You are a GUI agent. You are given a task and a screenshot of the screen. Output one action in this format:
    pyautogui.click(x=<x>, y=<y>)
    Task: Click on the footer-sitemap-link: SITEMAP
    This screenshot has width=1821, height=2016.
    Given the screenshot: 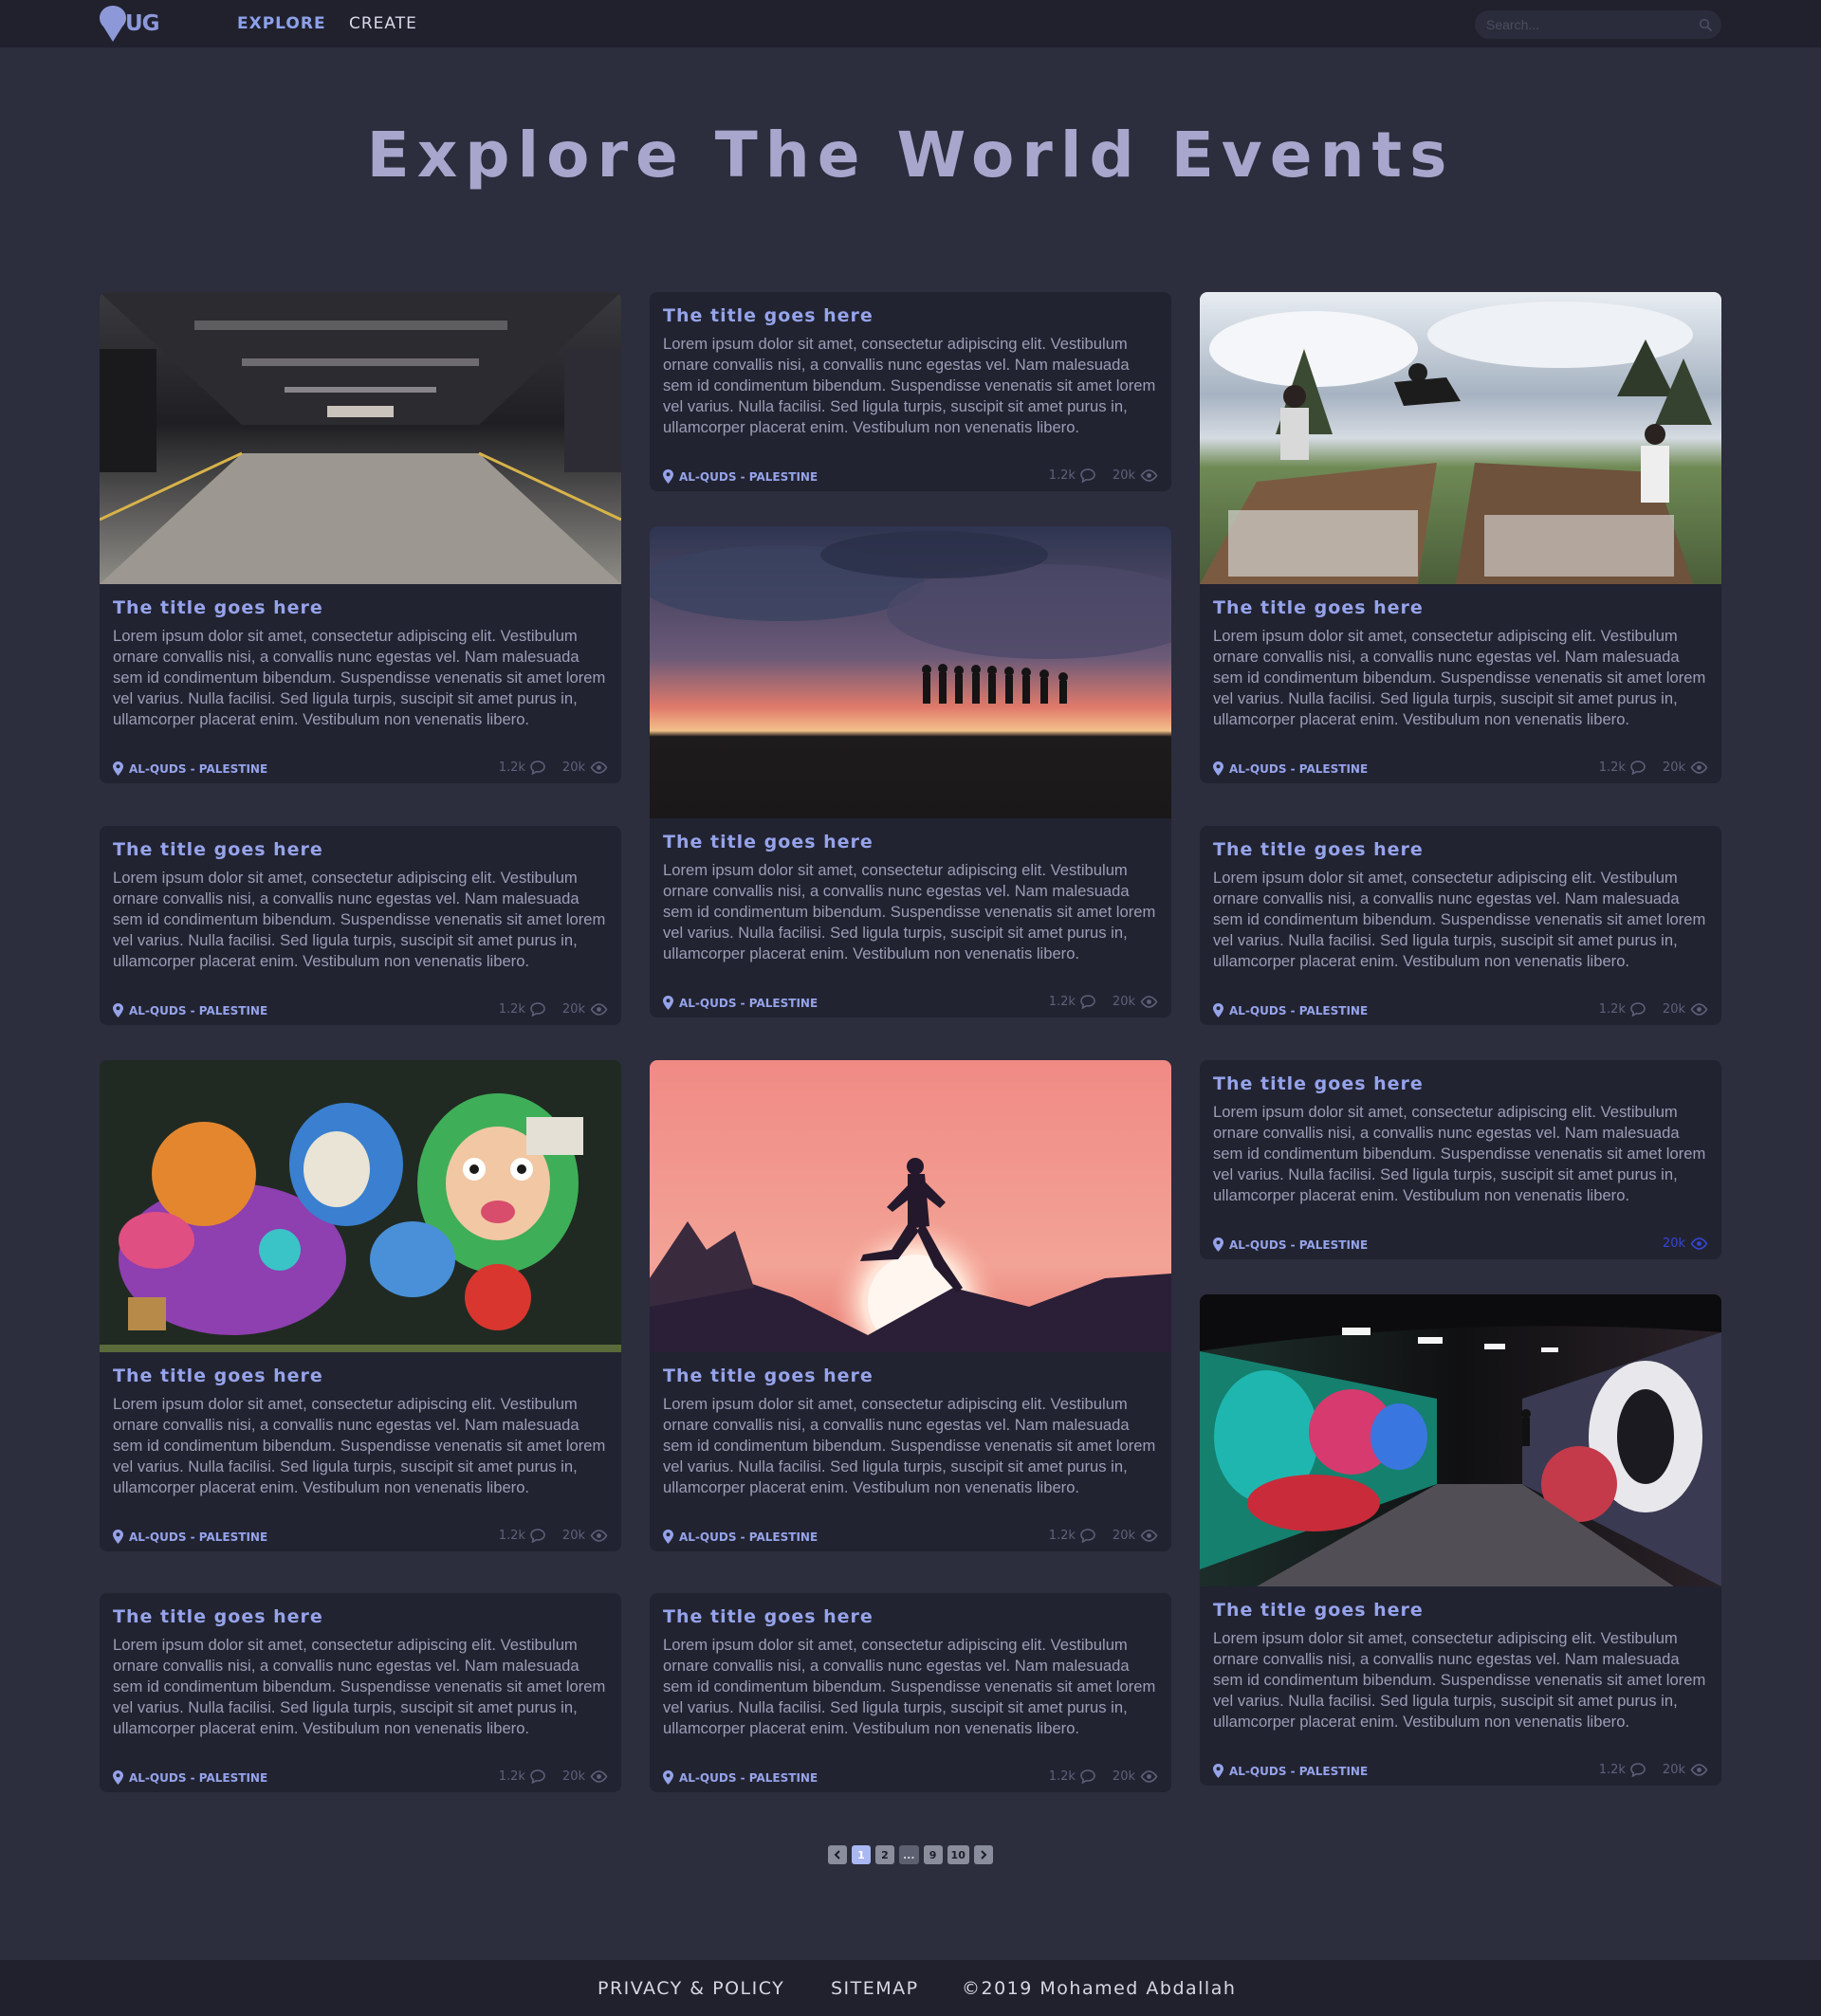 What is the action you would take?
    pyautogui.click(x=875, y=1988)
    